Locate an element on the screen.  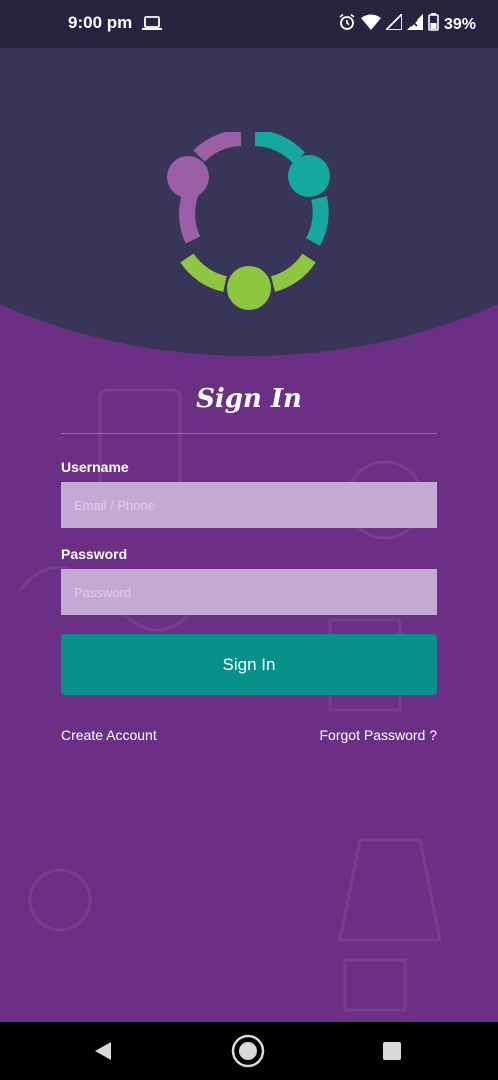
sign-in-button: Sign In is located at coordinates (249, 664).